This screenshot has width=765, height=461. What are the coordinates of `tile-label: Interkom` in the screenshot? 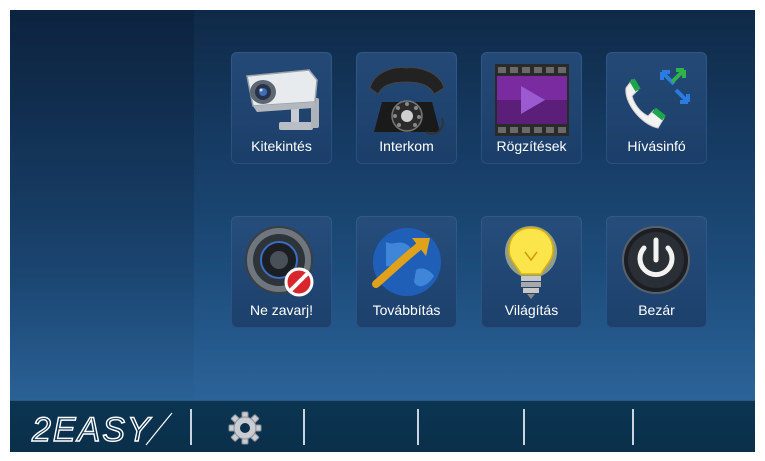 It's located at (406, 146).